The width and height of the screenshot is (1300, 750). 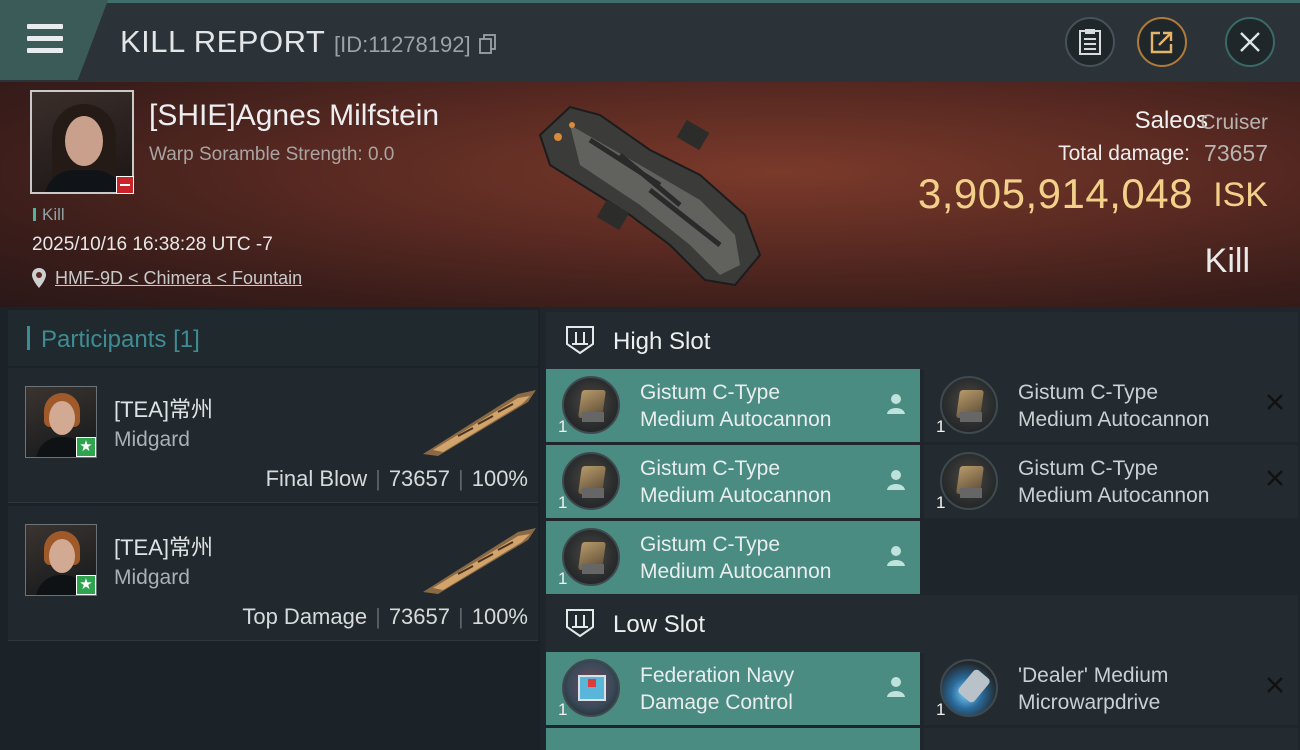 I want to click on menu-icon, so click(x=45, y=39).